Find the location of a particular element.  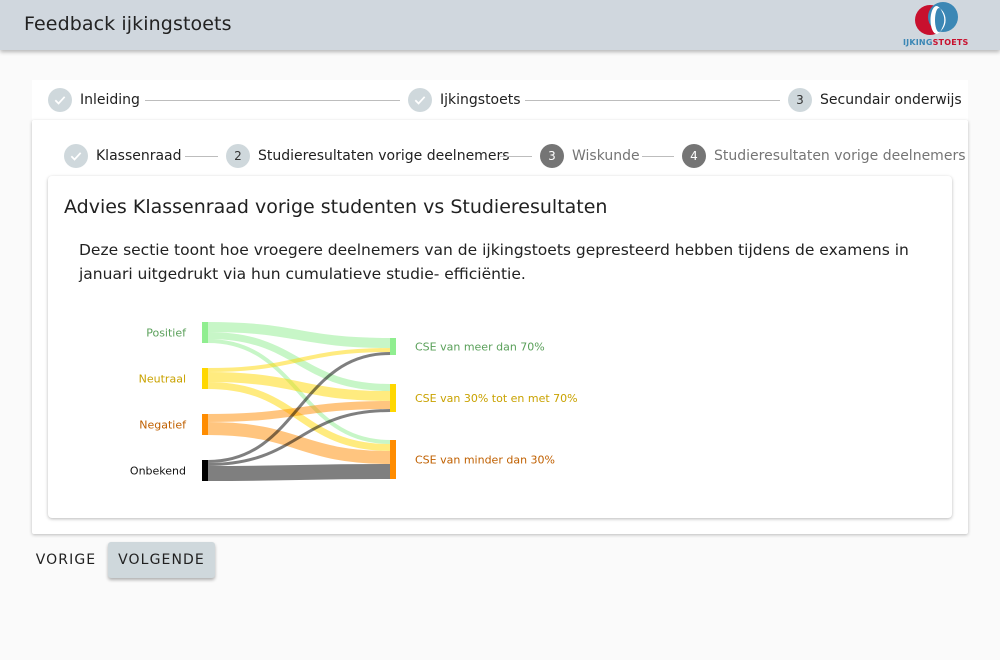

app-header: Feedback ijkingstoets IJKINGSTOETS is located at coordinates (500, 25).